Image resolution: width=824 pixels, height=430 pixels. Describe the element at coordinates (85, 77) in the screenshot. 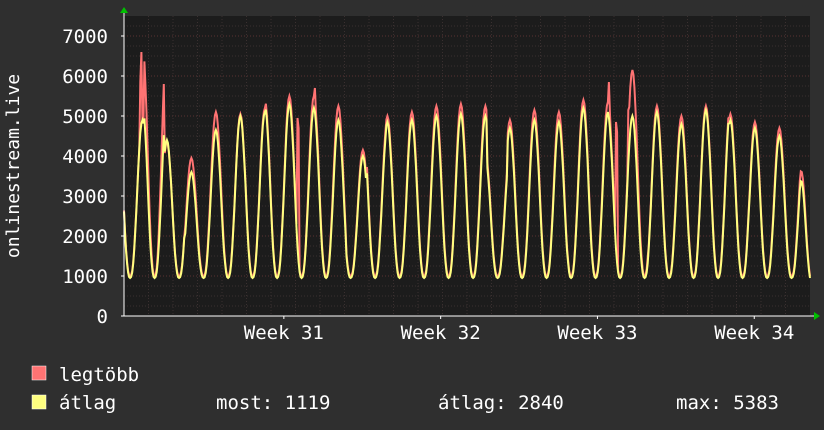

I see `y-tick-label: 6000` at that location.